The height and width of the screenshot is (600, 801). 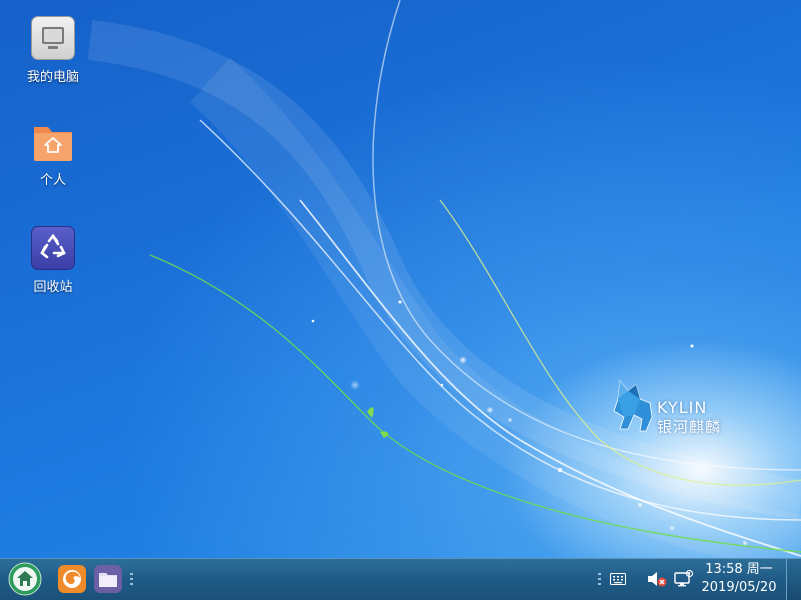 I want to click on desktop-icon-label: 我的电脑, so click(x=52, y=77).